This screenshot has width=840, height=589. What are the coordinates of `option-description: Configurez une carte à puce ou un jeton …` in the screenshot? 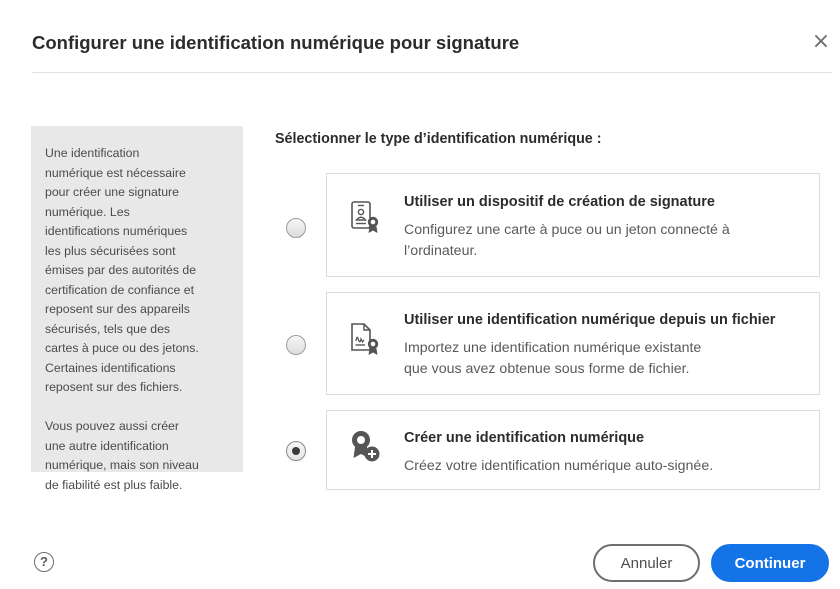 It's located at (567, 240).